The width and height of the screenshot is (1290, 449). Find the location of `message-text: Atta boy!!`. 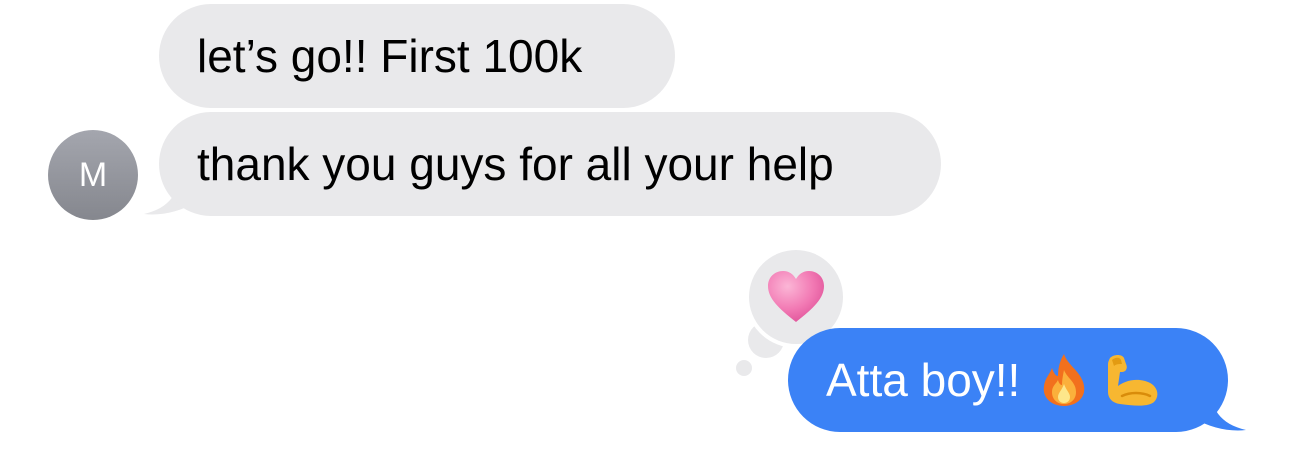

message-text: Atta boy!! is located at coordinates (923, 380).